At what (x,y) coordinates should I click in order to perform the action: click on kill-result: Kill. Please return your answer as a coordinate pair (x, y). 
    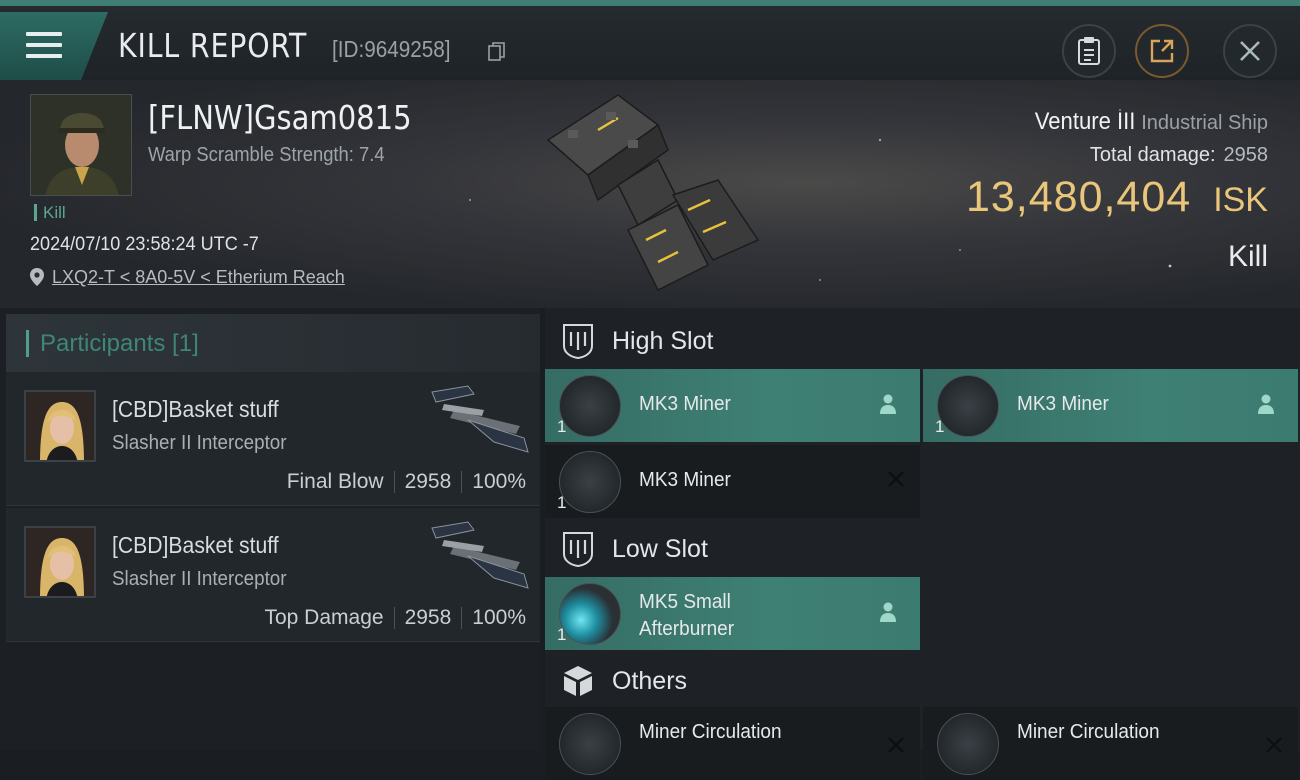
    Looking at the image, I should click on (1247, 256).